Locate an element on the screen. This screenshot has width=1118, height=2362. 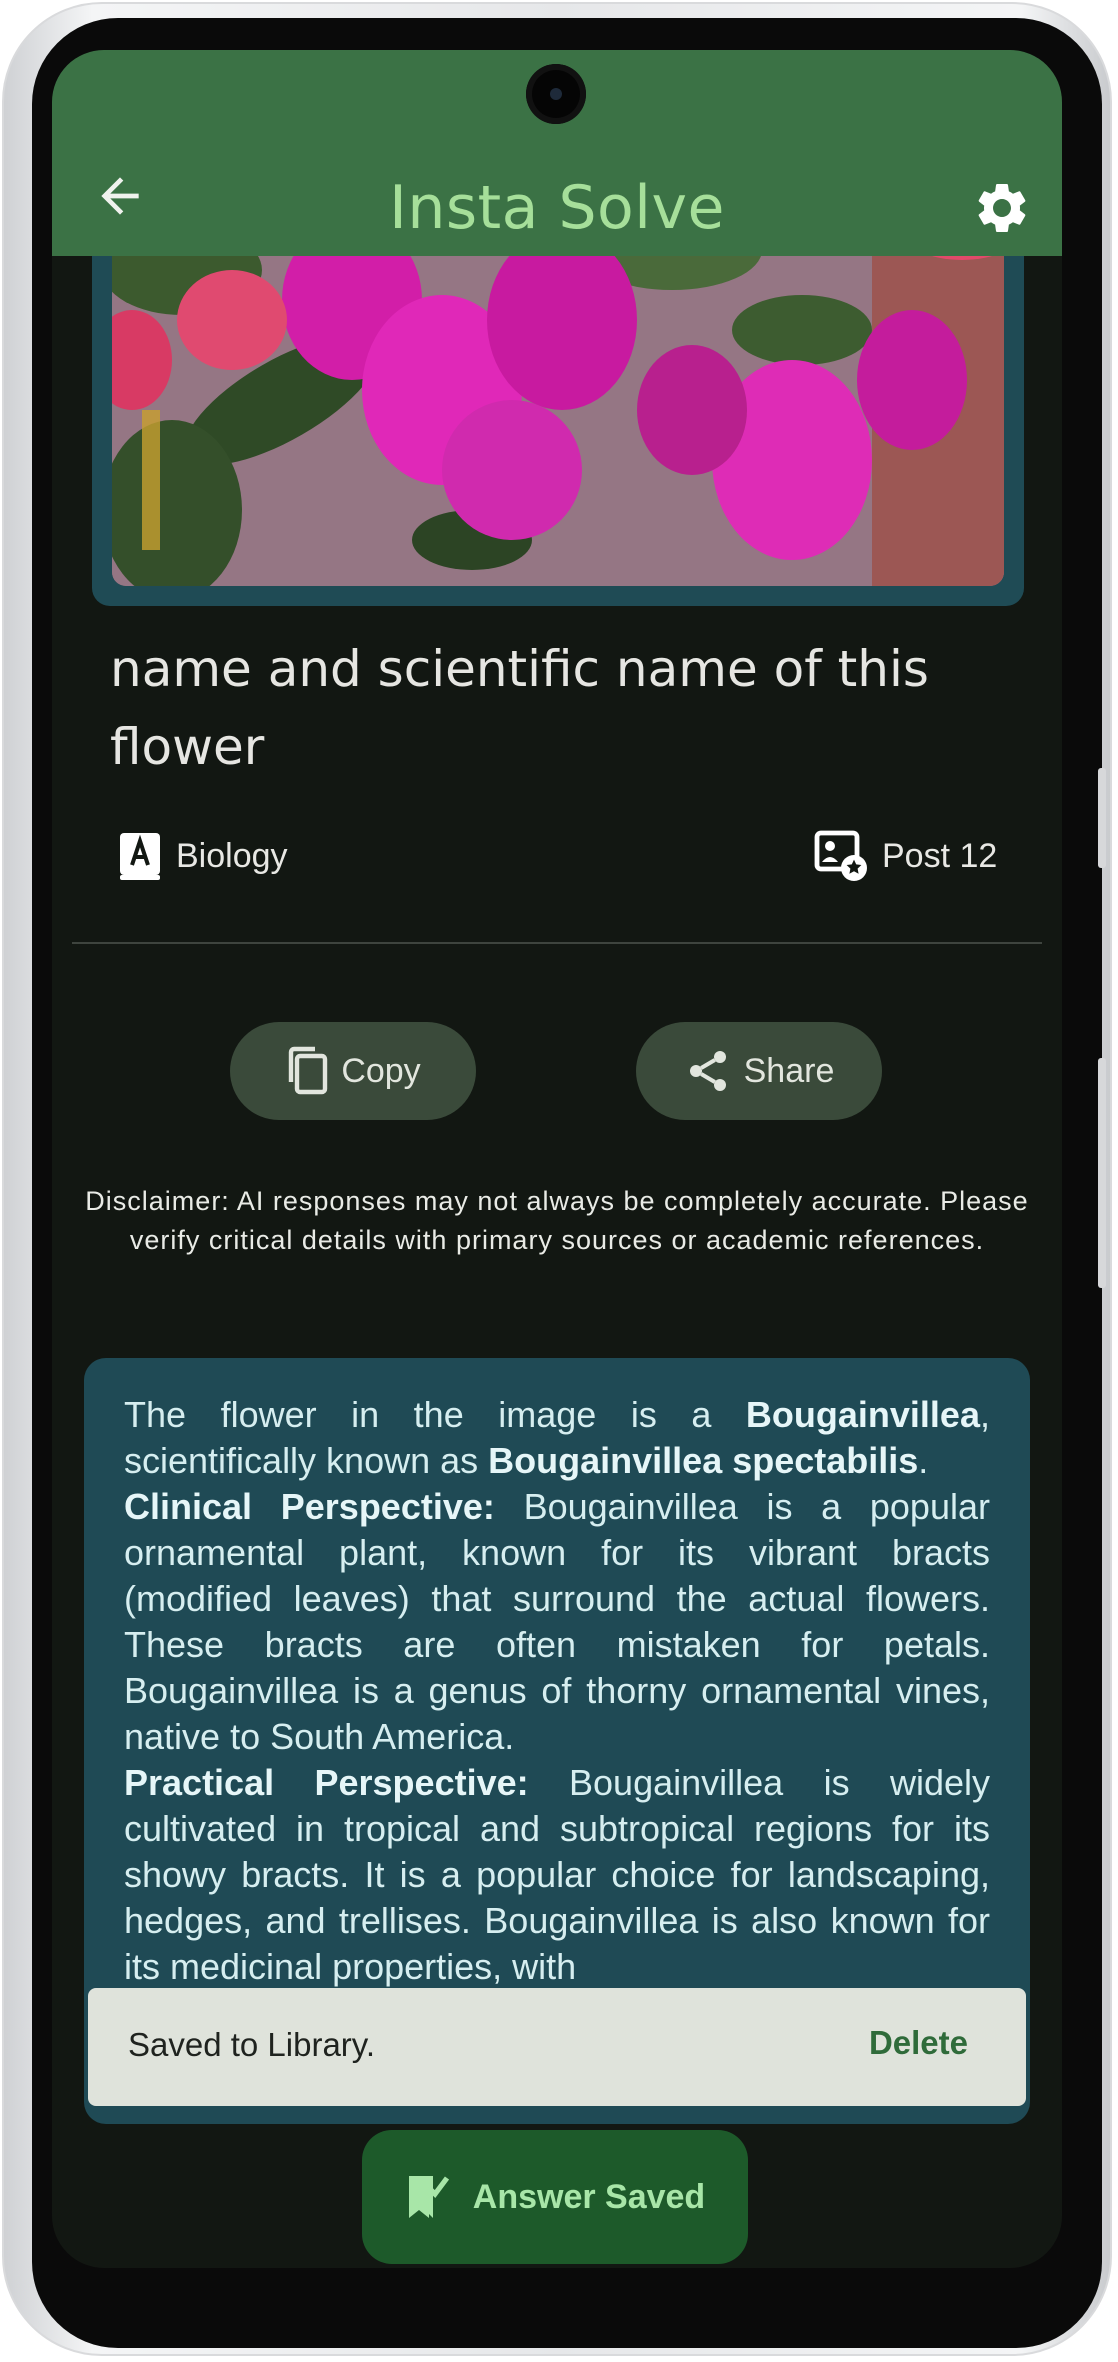
flower-photo is located at coordinates (558, 398).